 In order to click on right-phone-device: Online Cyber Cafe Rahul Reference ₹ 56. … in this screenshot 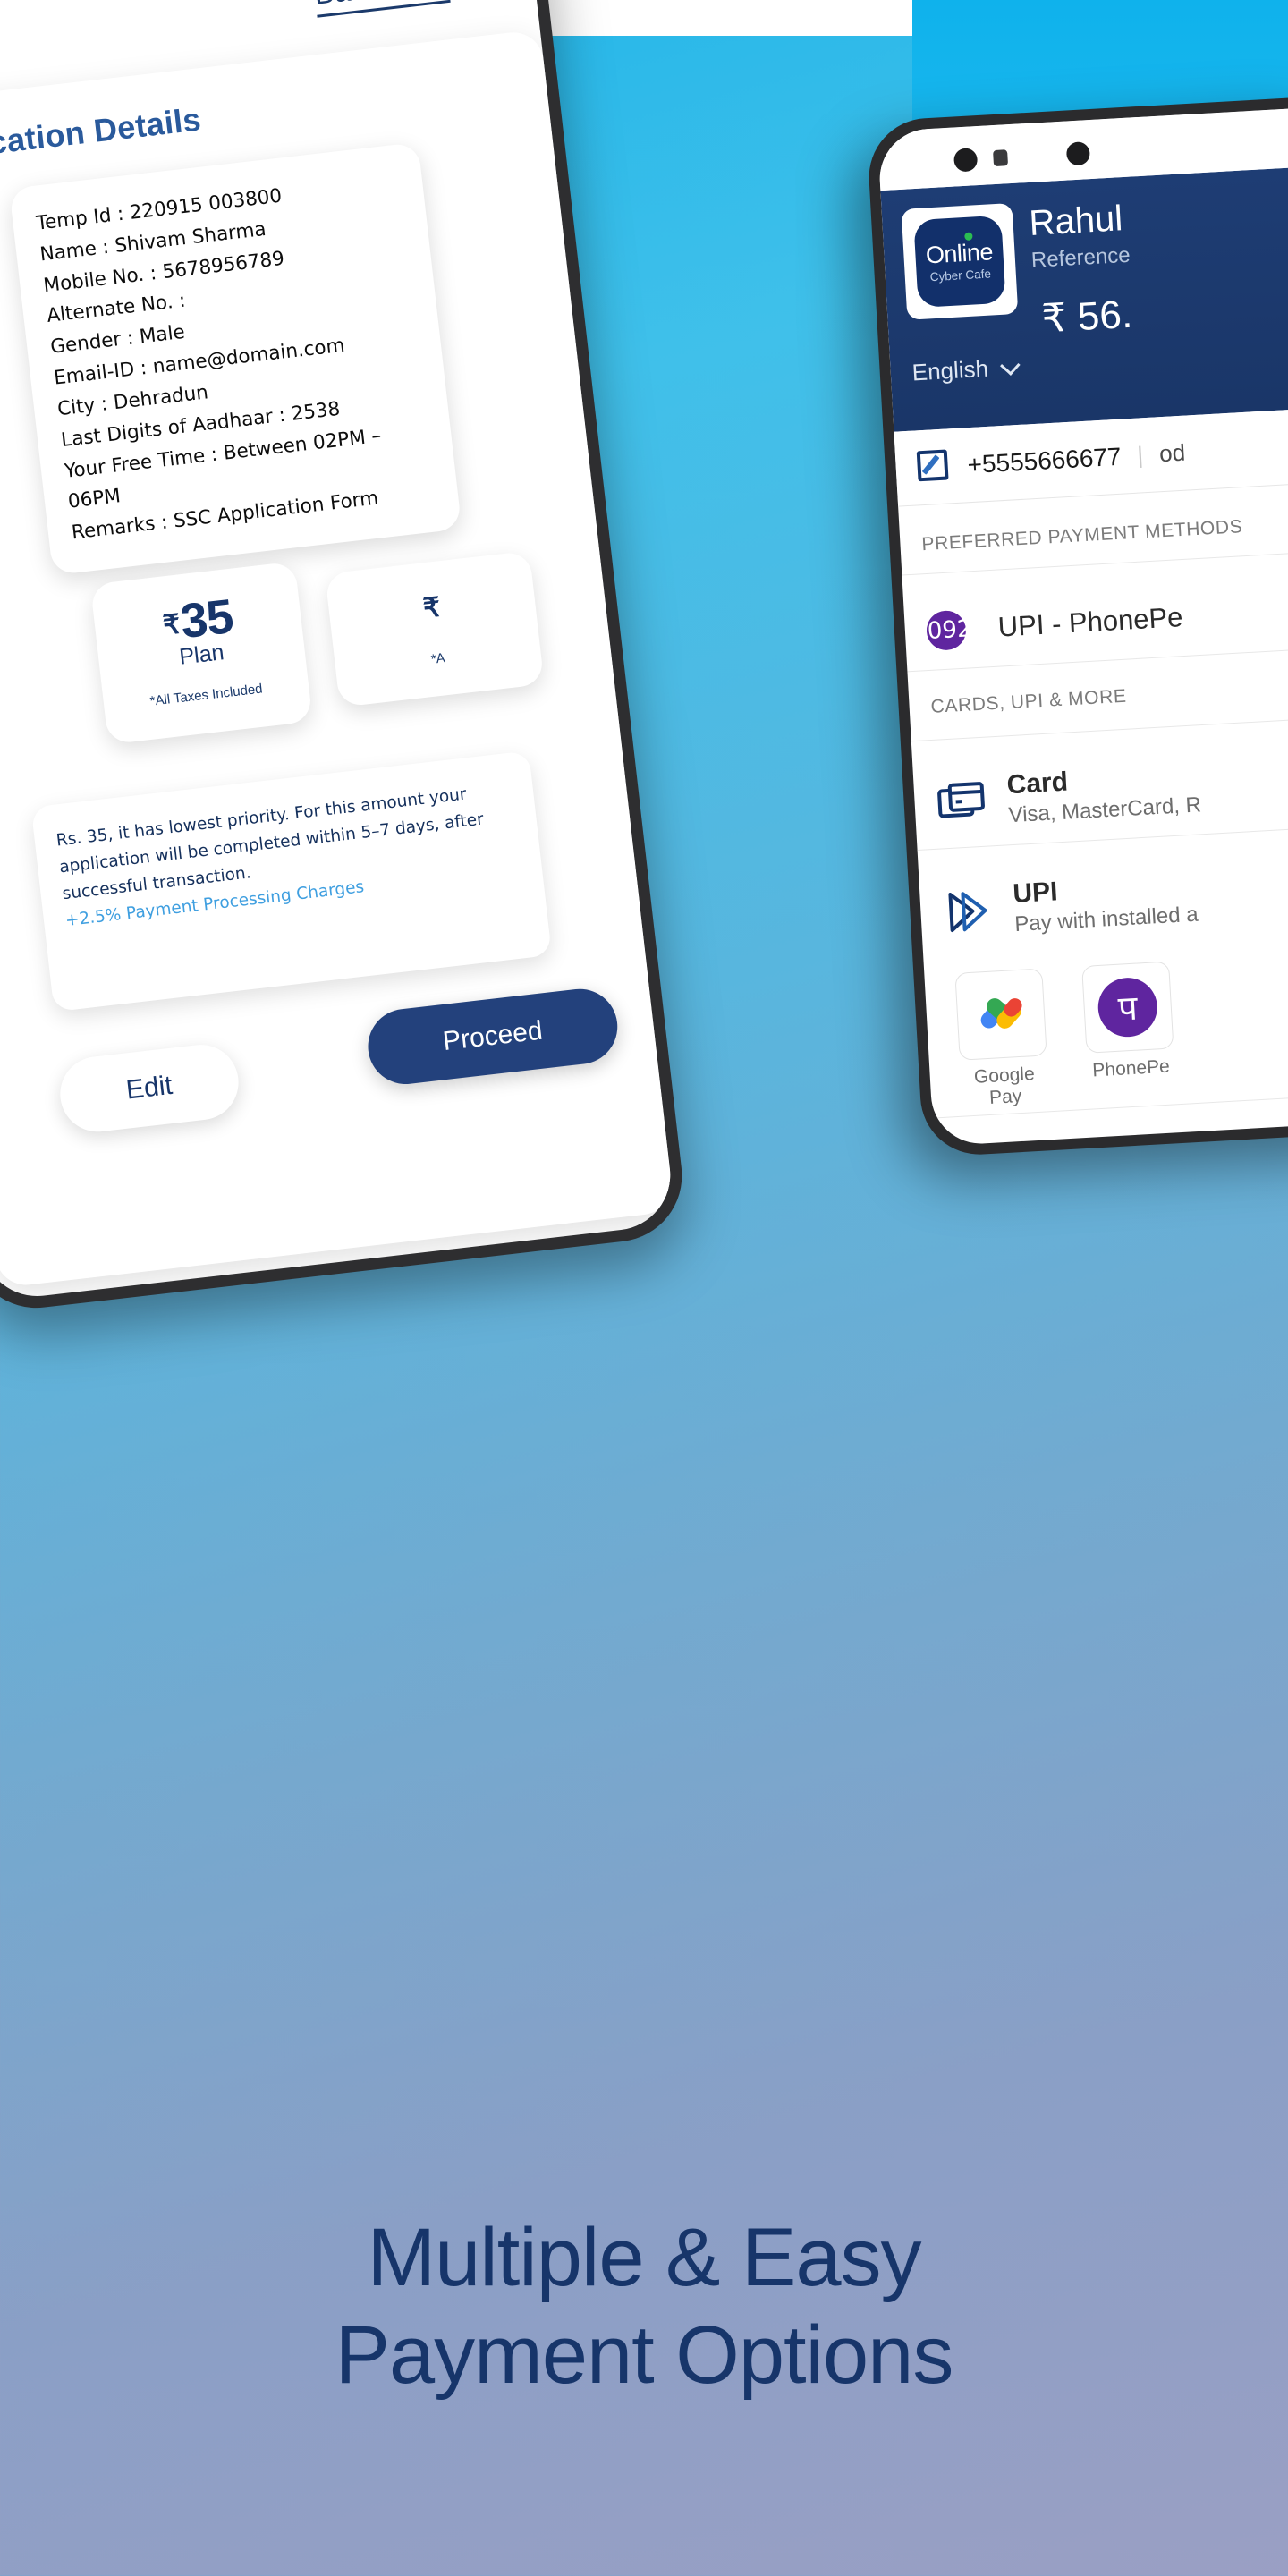, I will do `click(1077, 626)`.